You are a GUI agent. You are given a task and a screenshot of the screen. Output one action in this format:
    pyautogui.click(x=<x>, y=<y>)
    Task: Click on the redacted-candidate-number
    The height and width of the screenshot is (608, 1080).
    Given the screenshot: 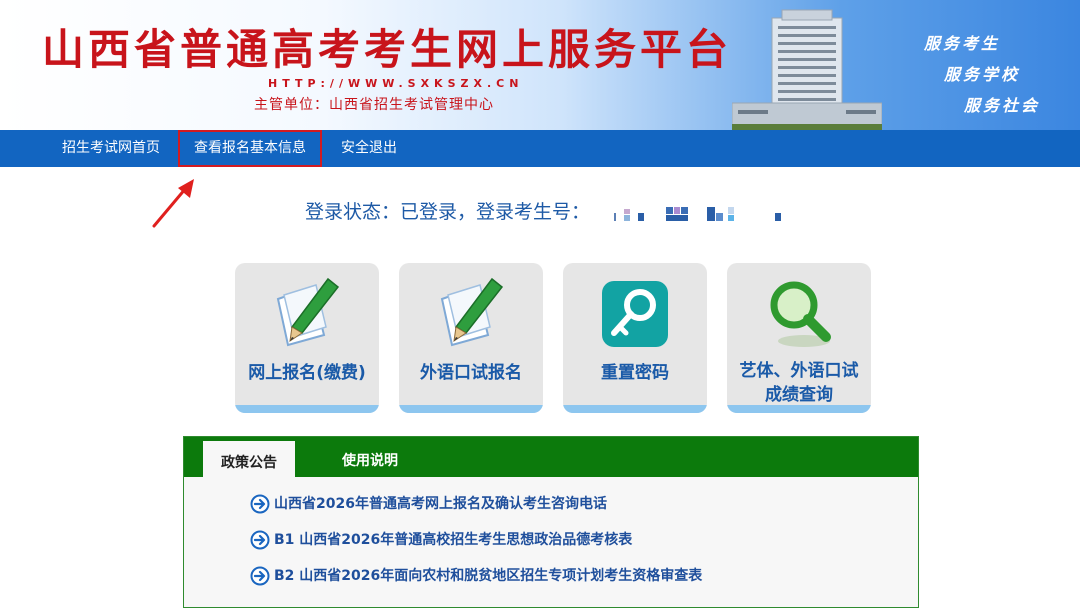 What is the action you would take?
    pyautogui.click(x=697, y=214)
    